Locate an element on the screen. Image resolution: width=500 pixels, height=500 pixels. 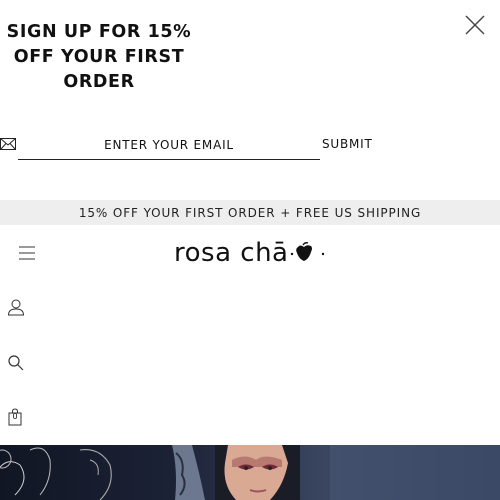
close-icon is located at coordinates (475, 25).